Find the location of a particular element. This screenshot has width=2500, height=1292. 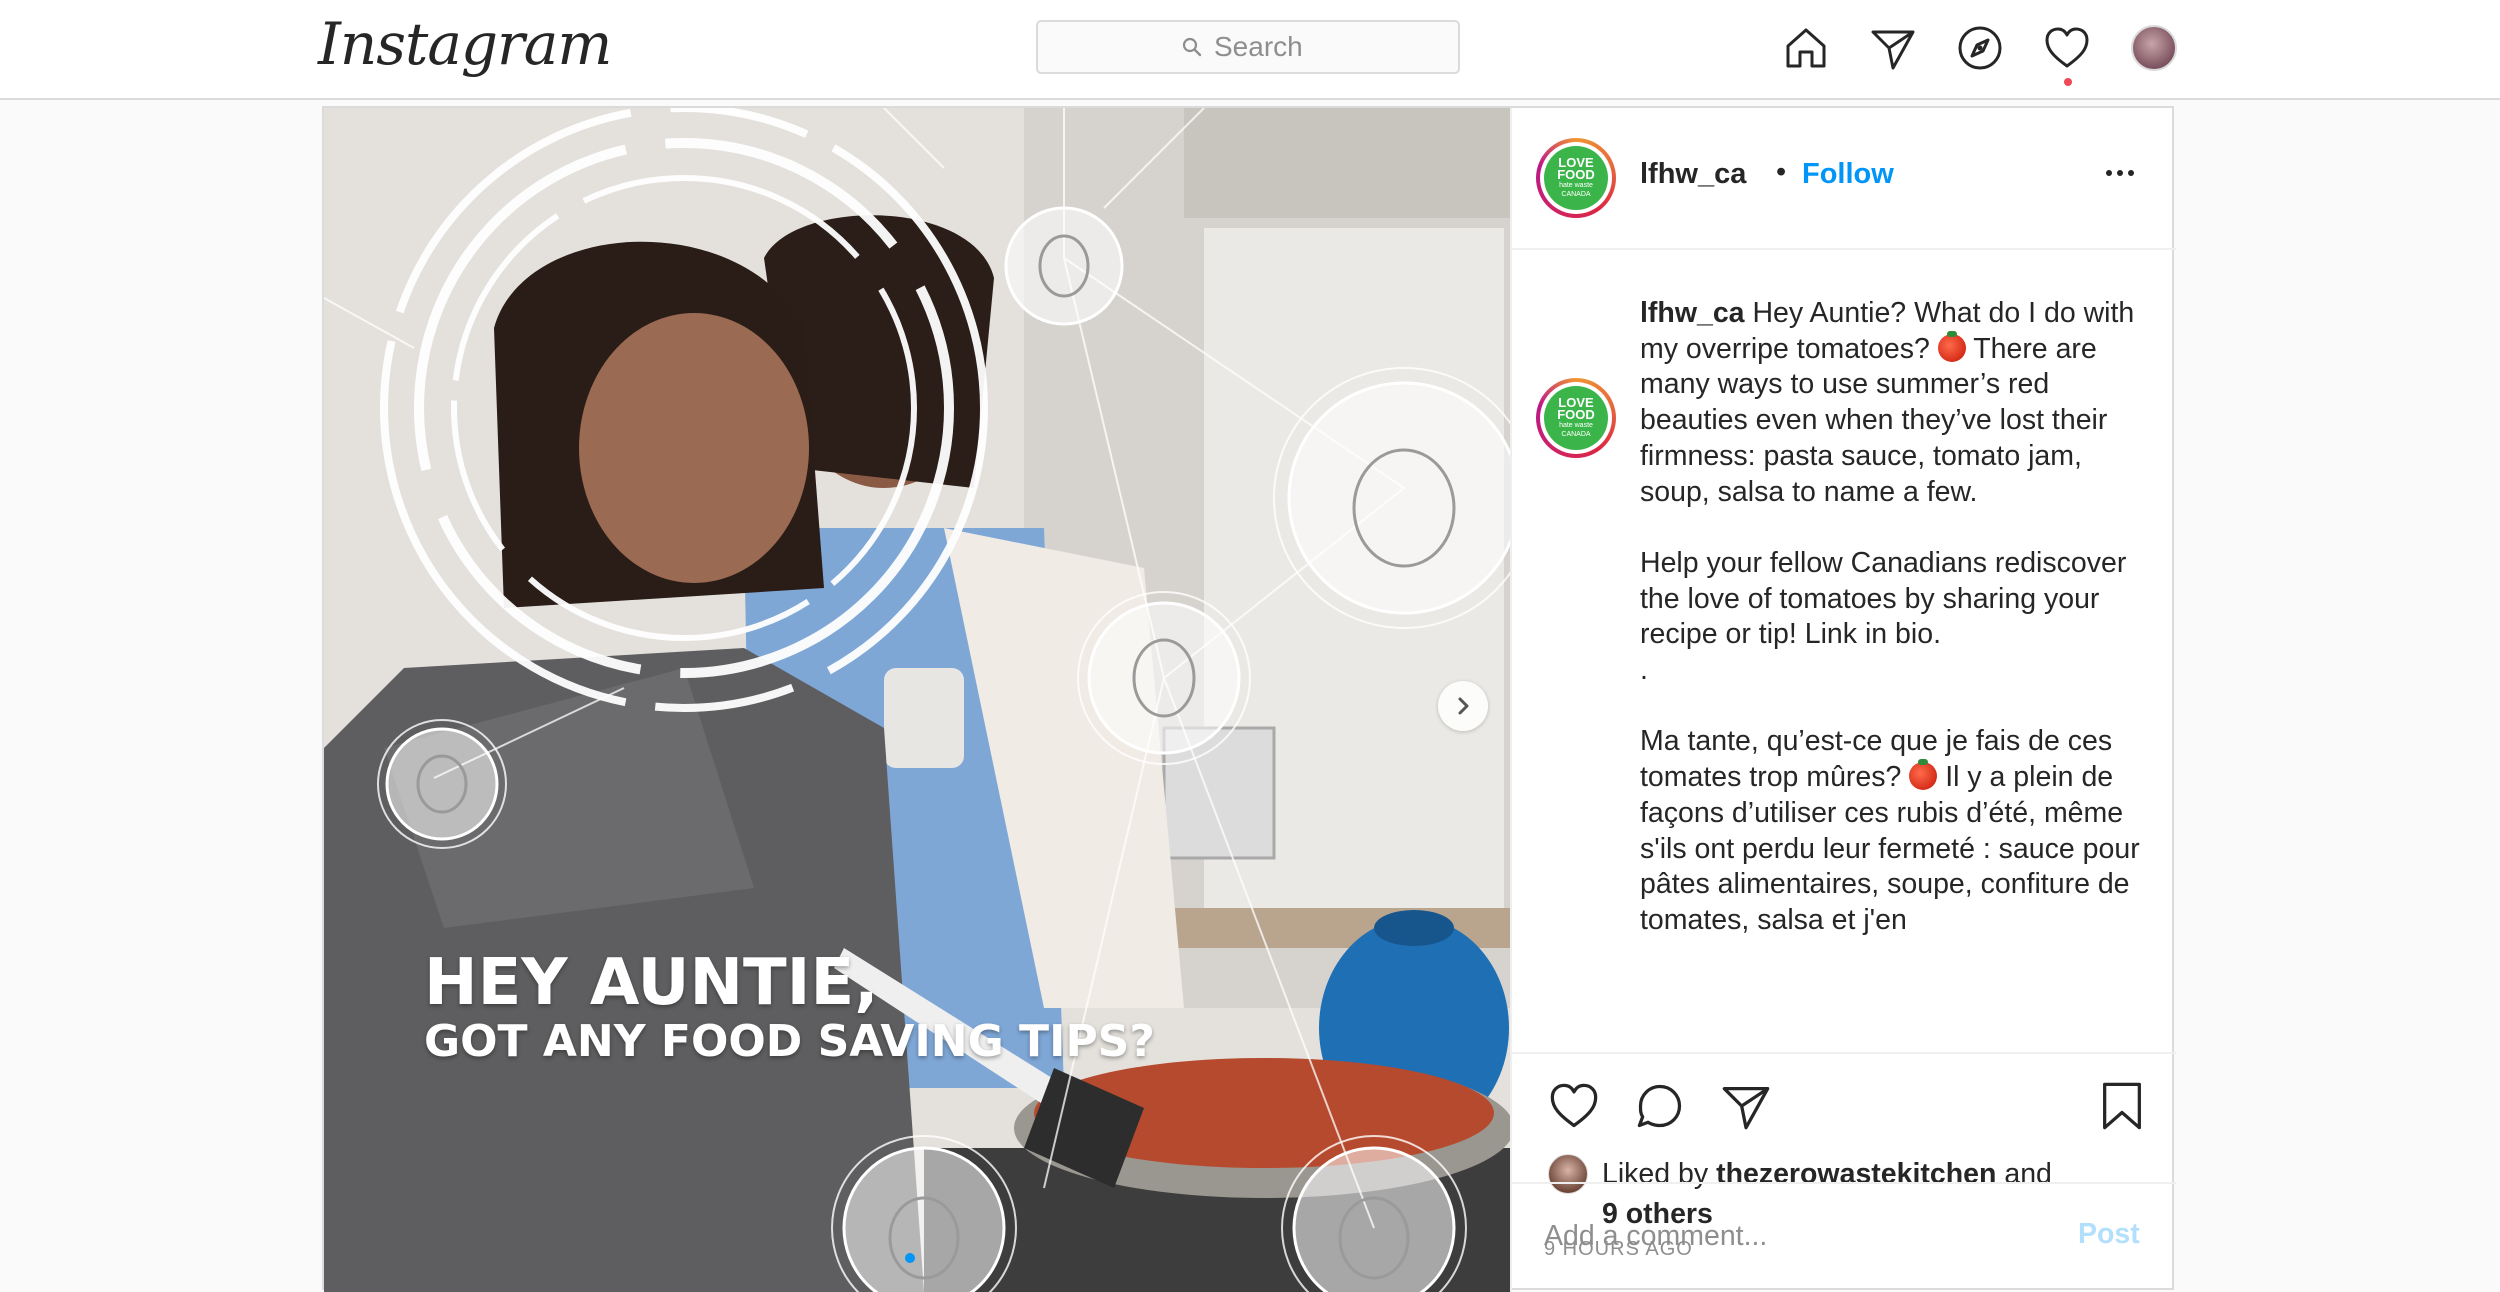

instagram-logo: Instagram is located at coordinates (465, 44).